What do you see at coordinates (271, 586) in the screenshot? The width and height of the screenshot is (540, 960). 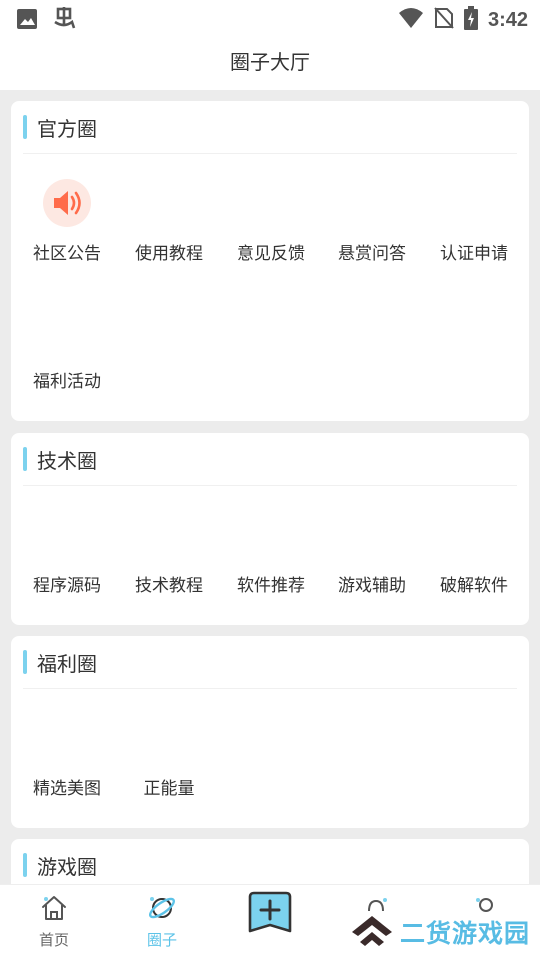 I see `circle-item-label: 软件推荐` at bounding box center [271, 586].